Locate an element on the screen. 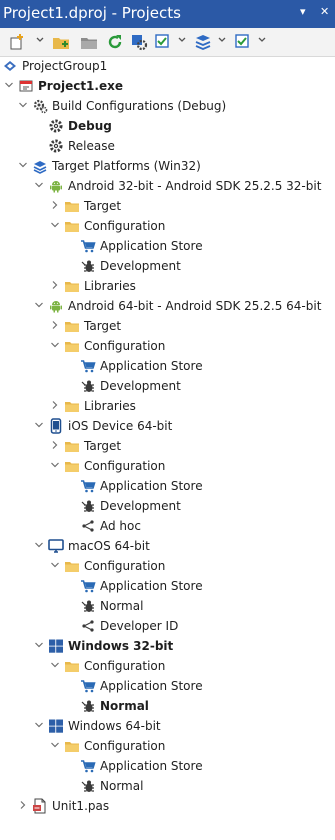  tree-node-project1-exe: Project1.exe is located at coordinates (167, 86).